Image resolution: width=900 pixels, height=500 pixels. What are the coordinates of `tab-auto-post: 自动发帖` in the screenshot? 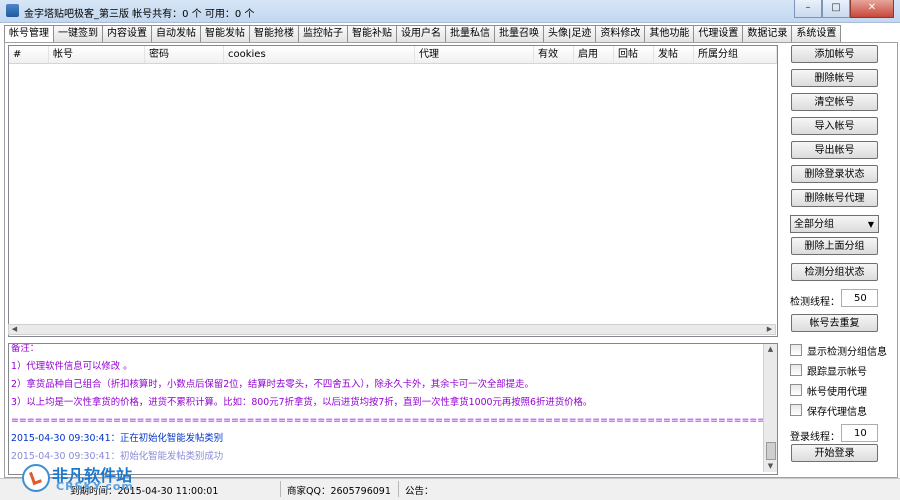 It's located at (176, 33).